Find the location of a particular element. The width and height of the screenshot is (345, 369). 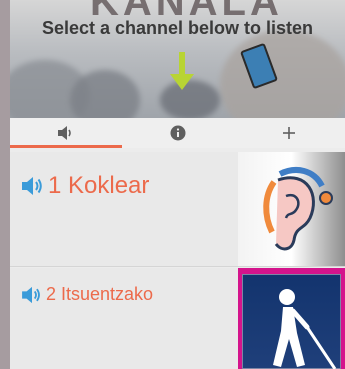

channel-label-1: 1 Koklear is located at coordinates (85, 186).